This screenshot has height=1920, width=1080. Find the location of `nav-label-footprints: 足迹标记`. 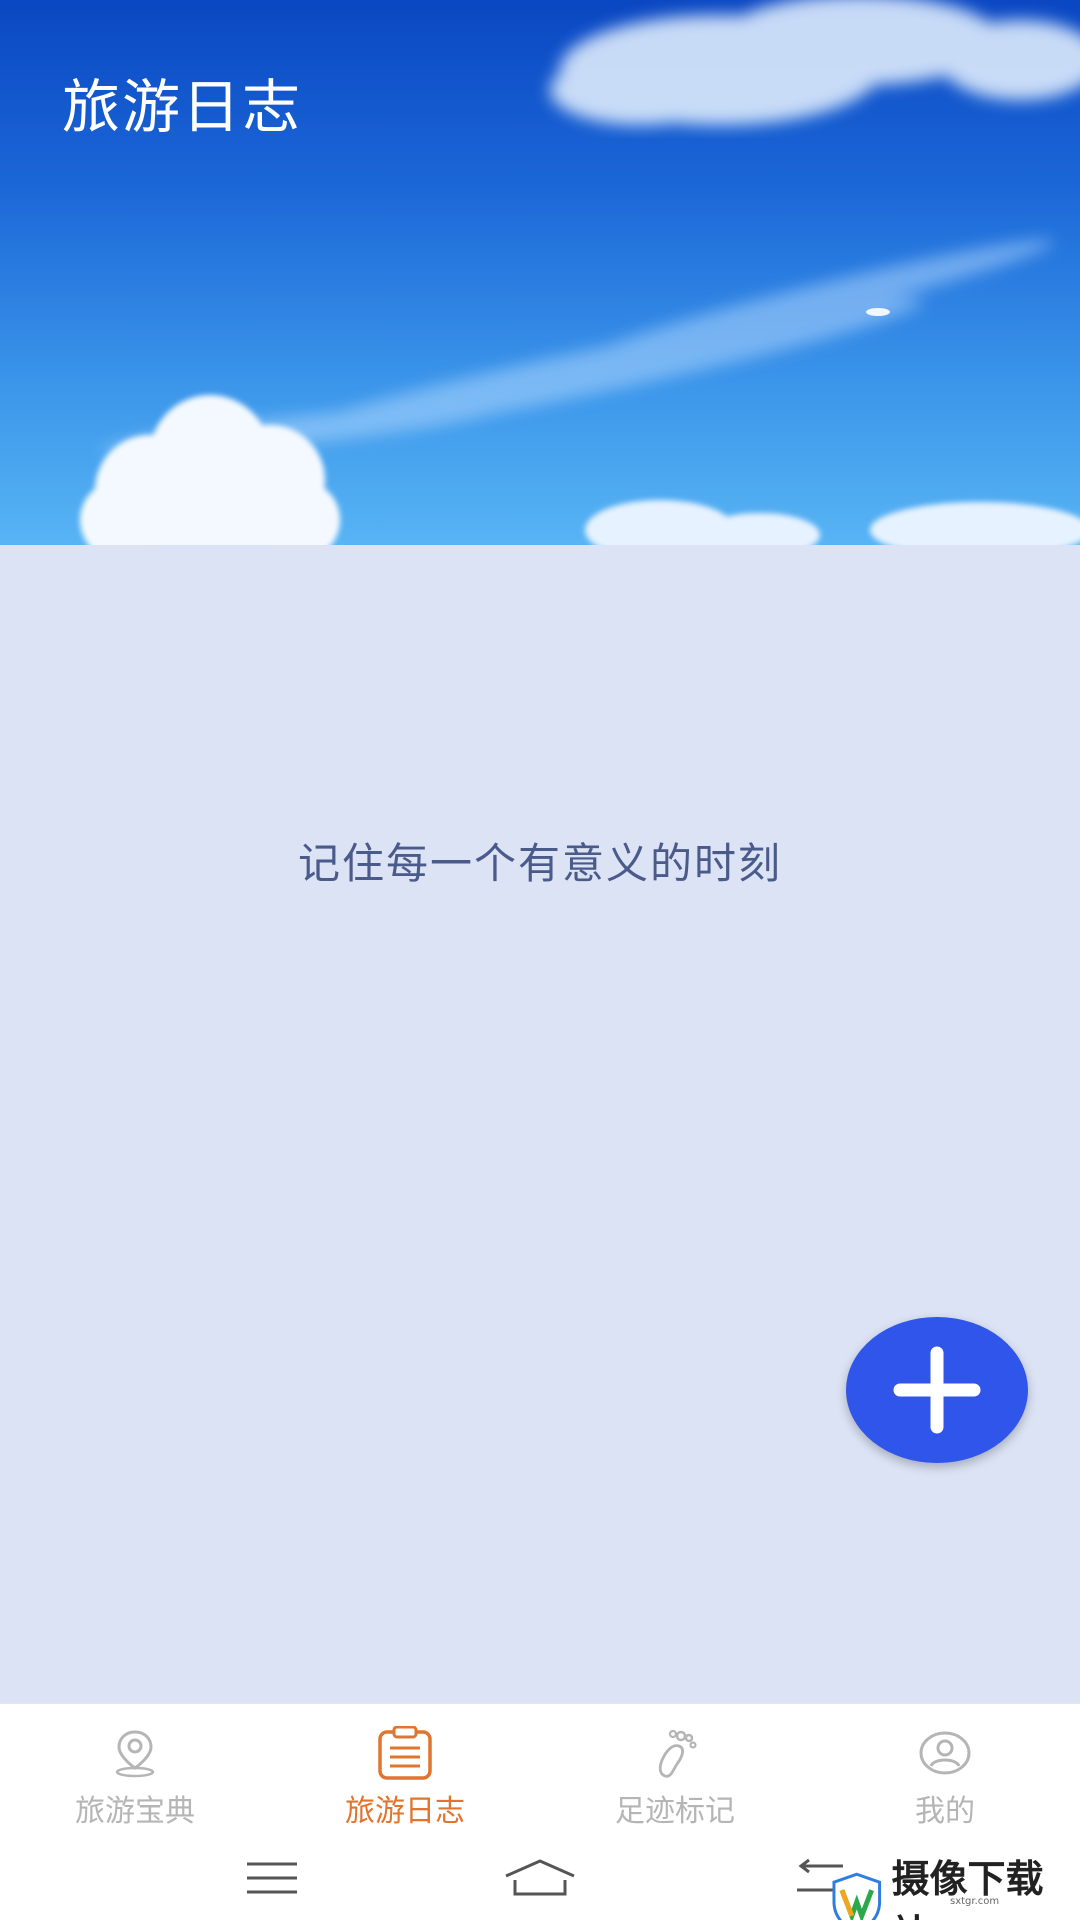

nav-label-footprints: 足迹标记 is located at coordinates (675, 1811).